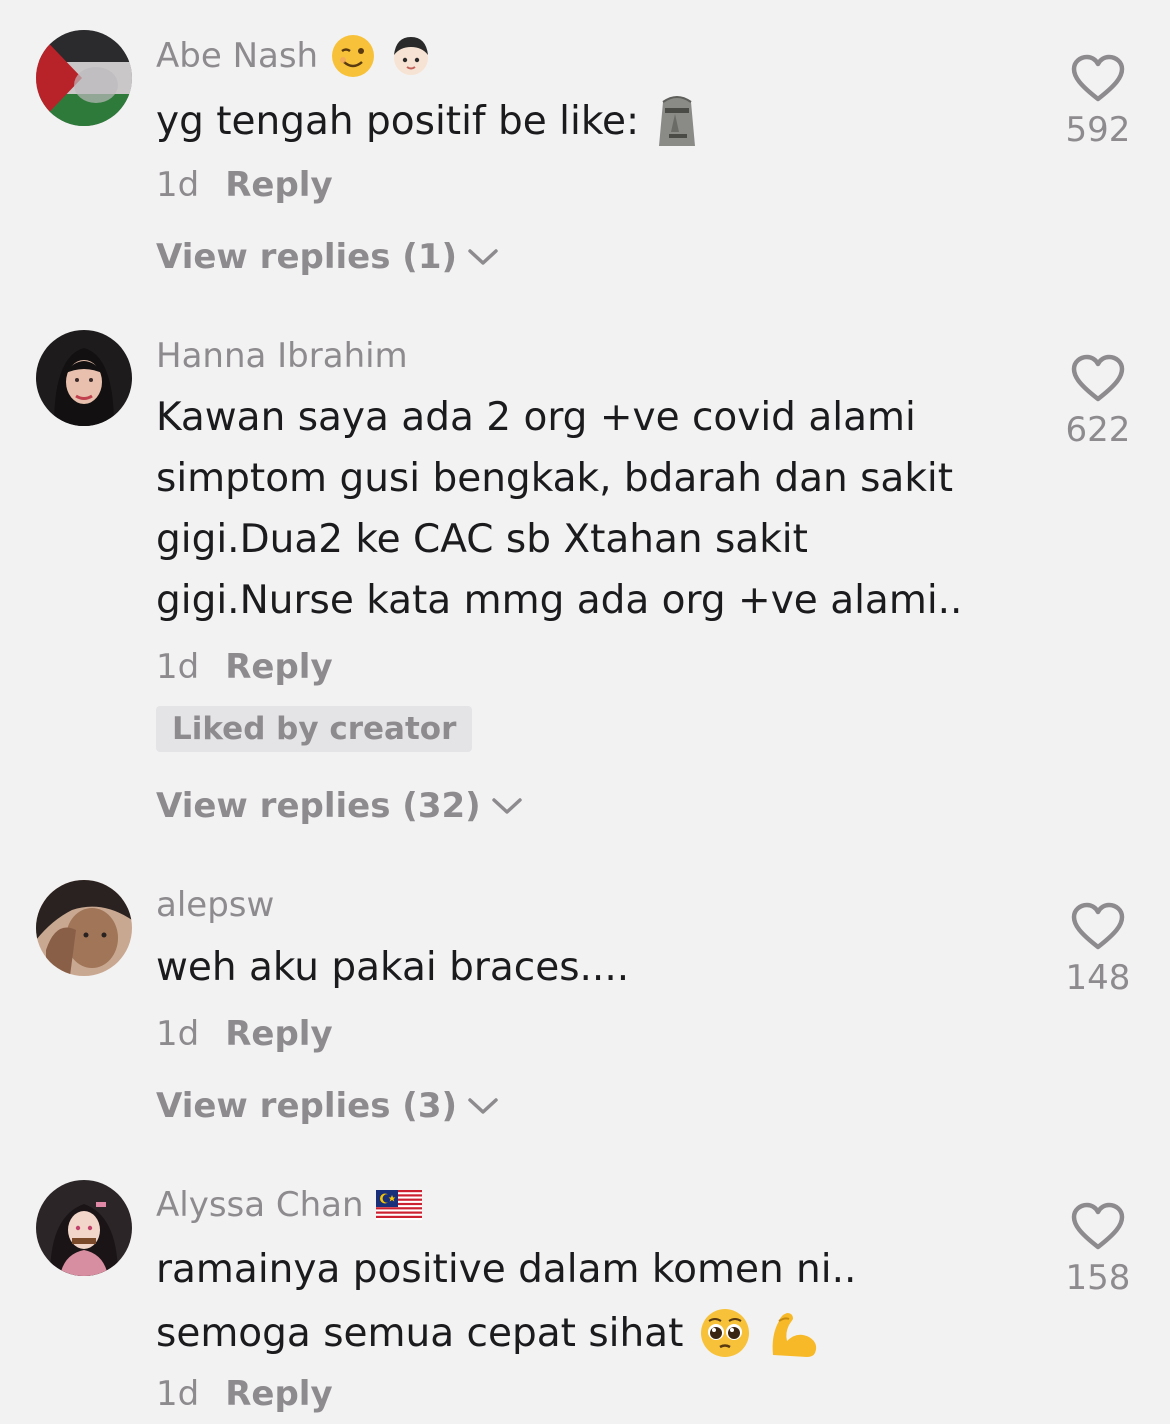  Describe the element at coordinates (295, 56) in the screenshot. I see `username: Abe Nash` at that location.